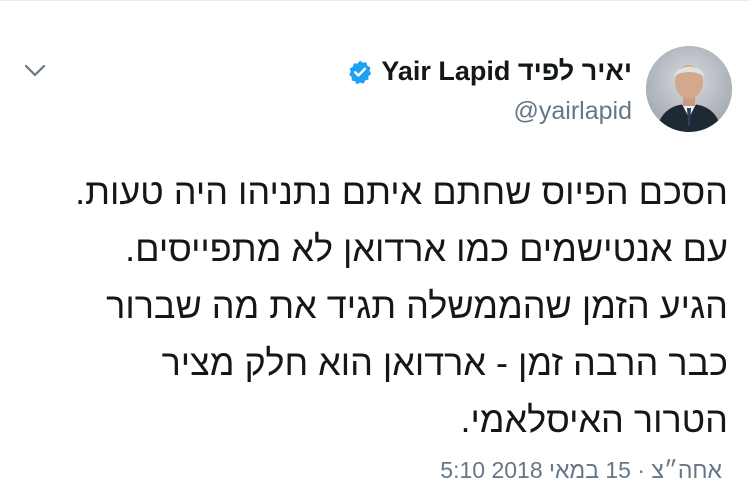 This screenshot has width=750, height=503. I want to click on more-options-button, so click(35, 71).